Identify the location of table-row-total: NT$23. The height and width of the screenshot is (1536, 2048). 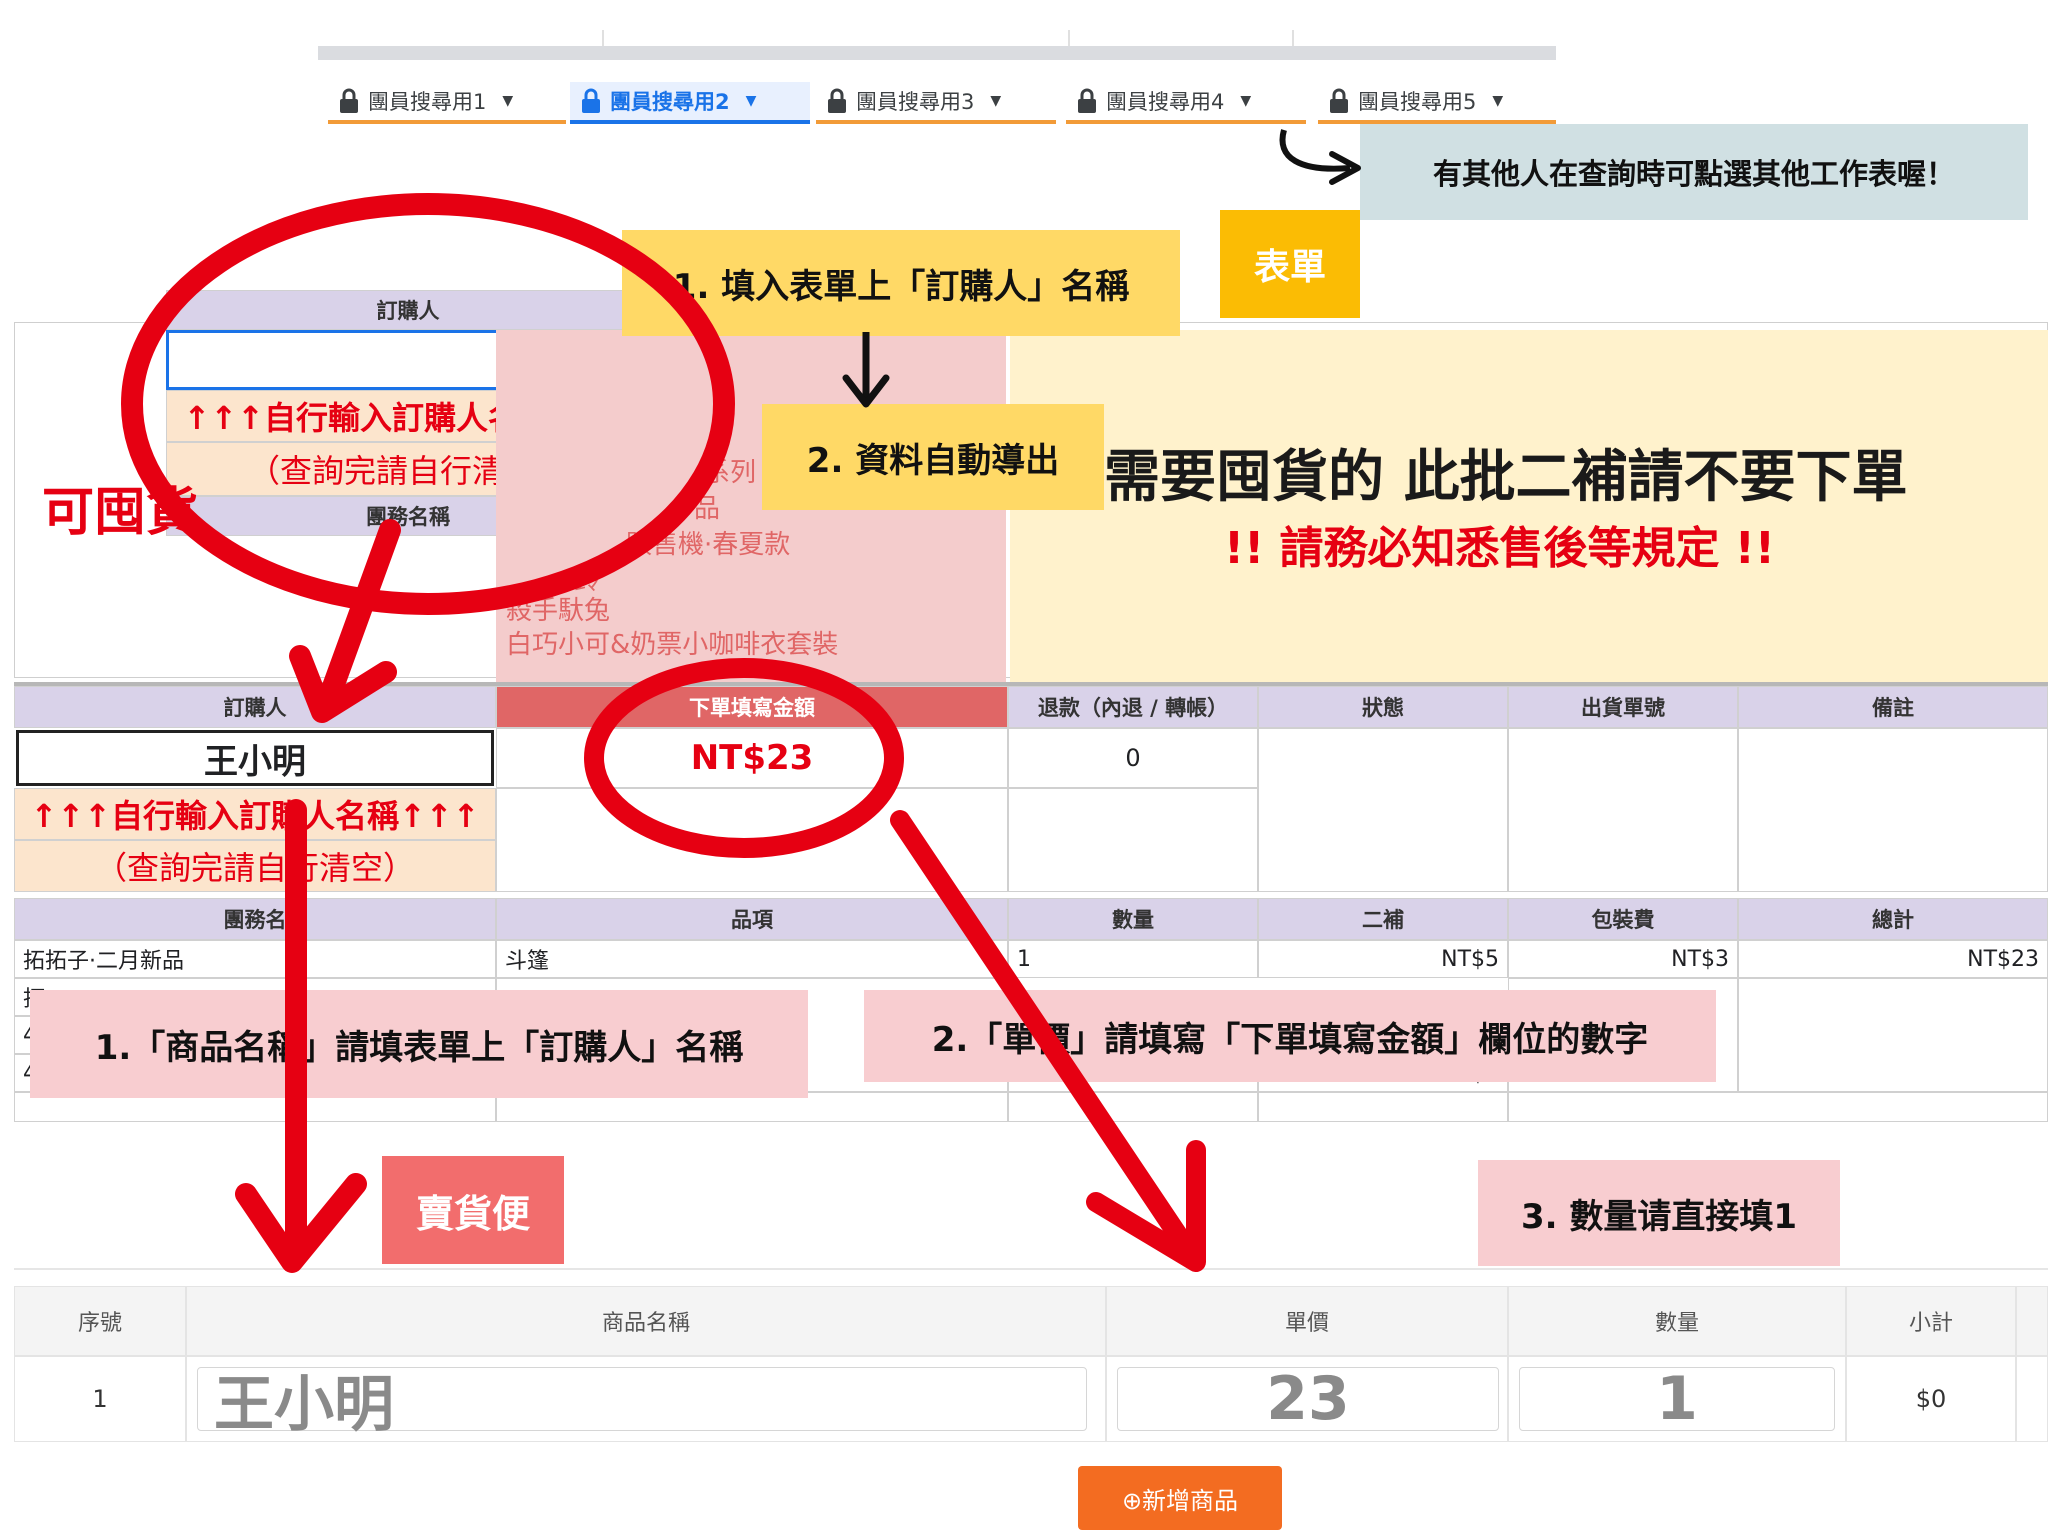
(1893, 959).